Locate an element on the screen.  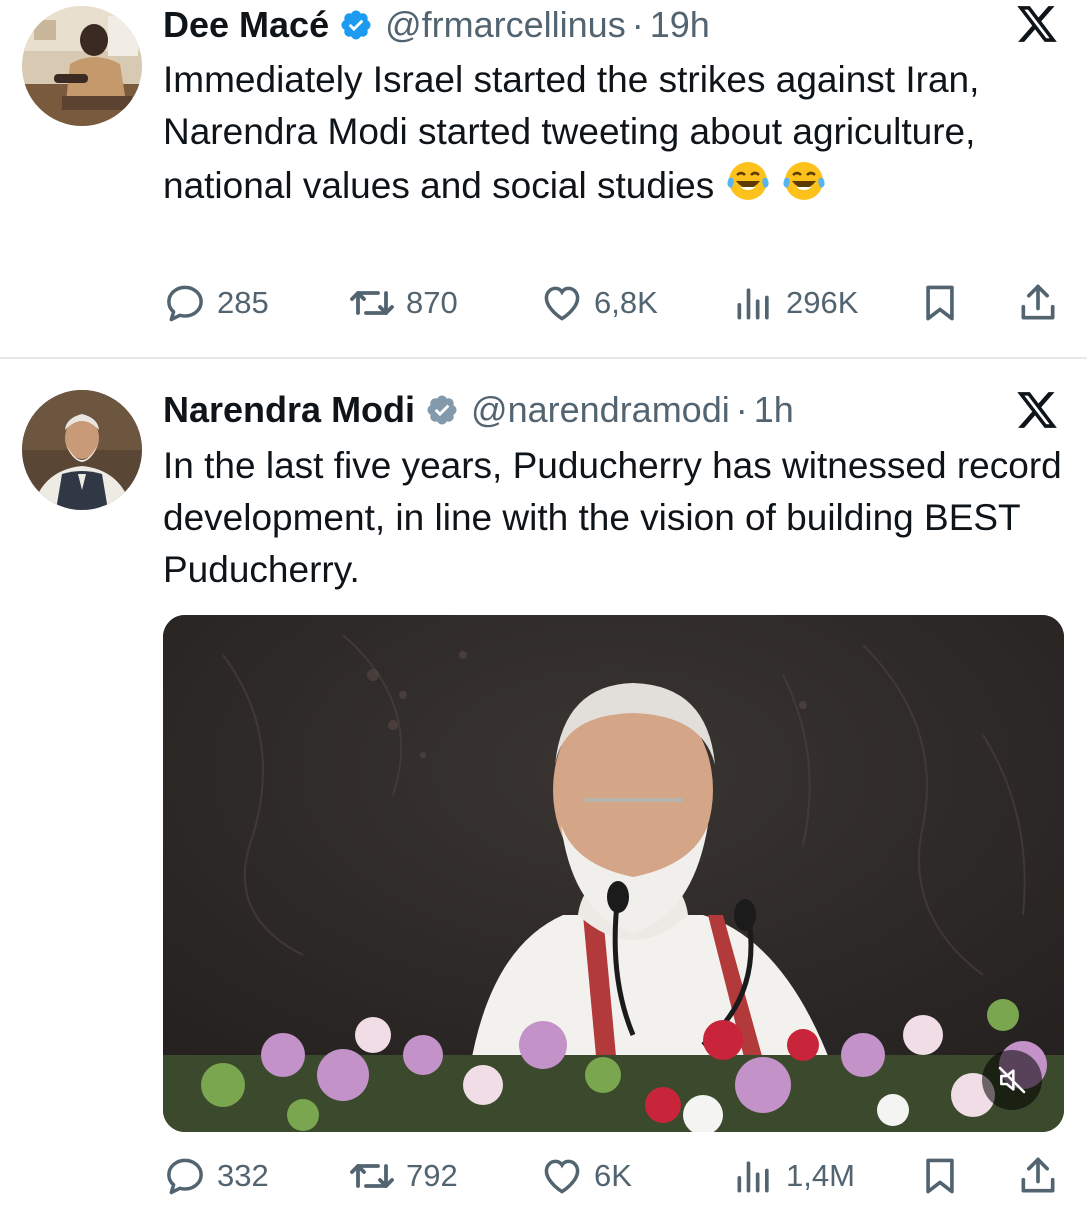
like-button: 6,8K is located at coordinates (599, 303).